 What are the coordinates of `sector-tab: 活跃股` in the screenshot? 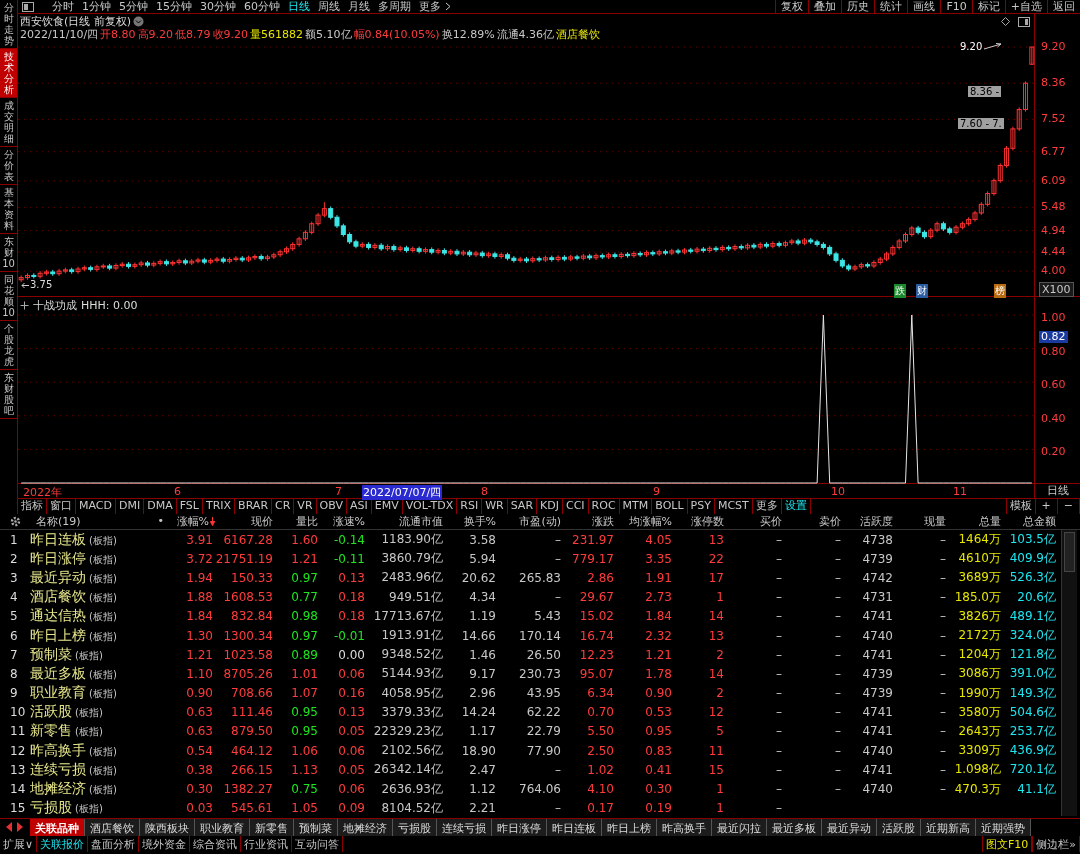 It's located at (899, 827).